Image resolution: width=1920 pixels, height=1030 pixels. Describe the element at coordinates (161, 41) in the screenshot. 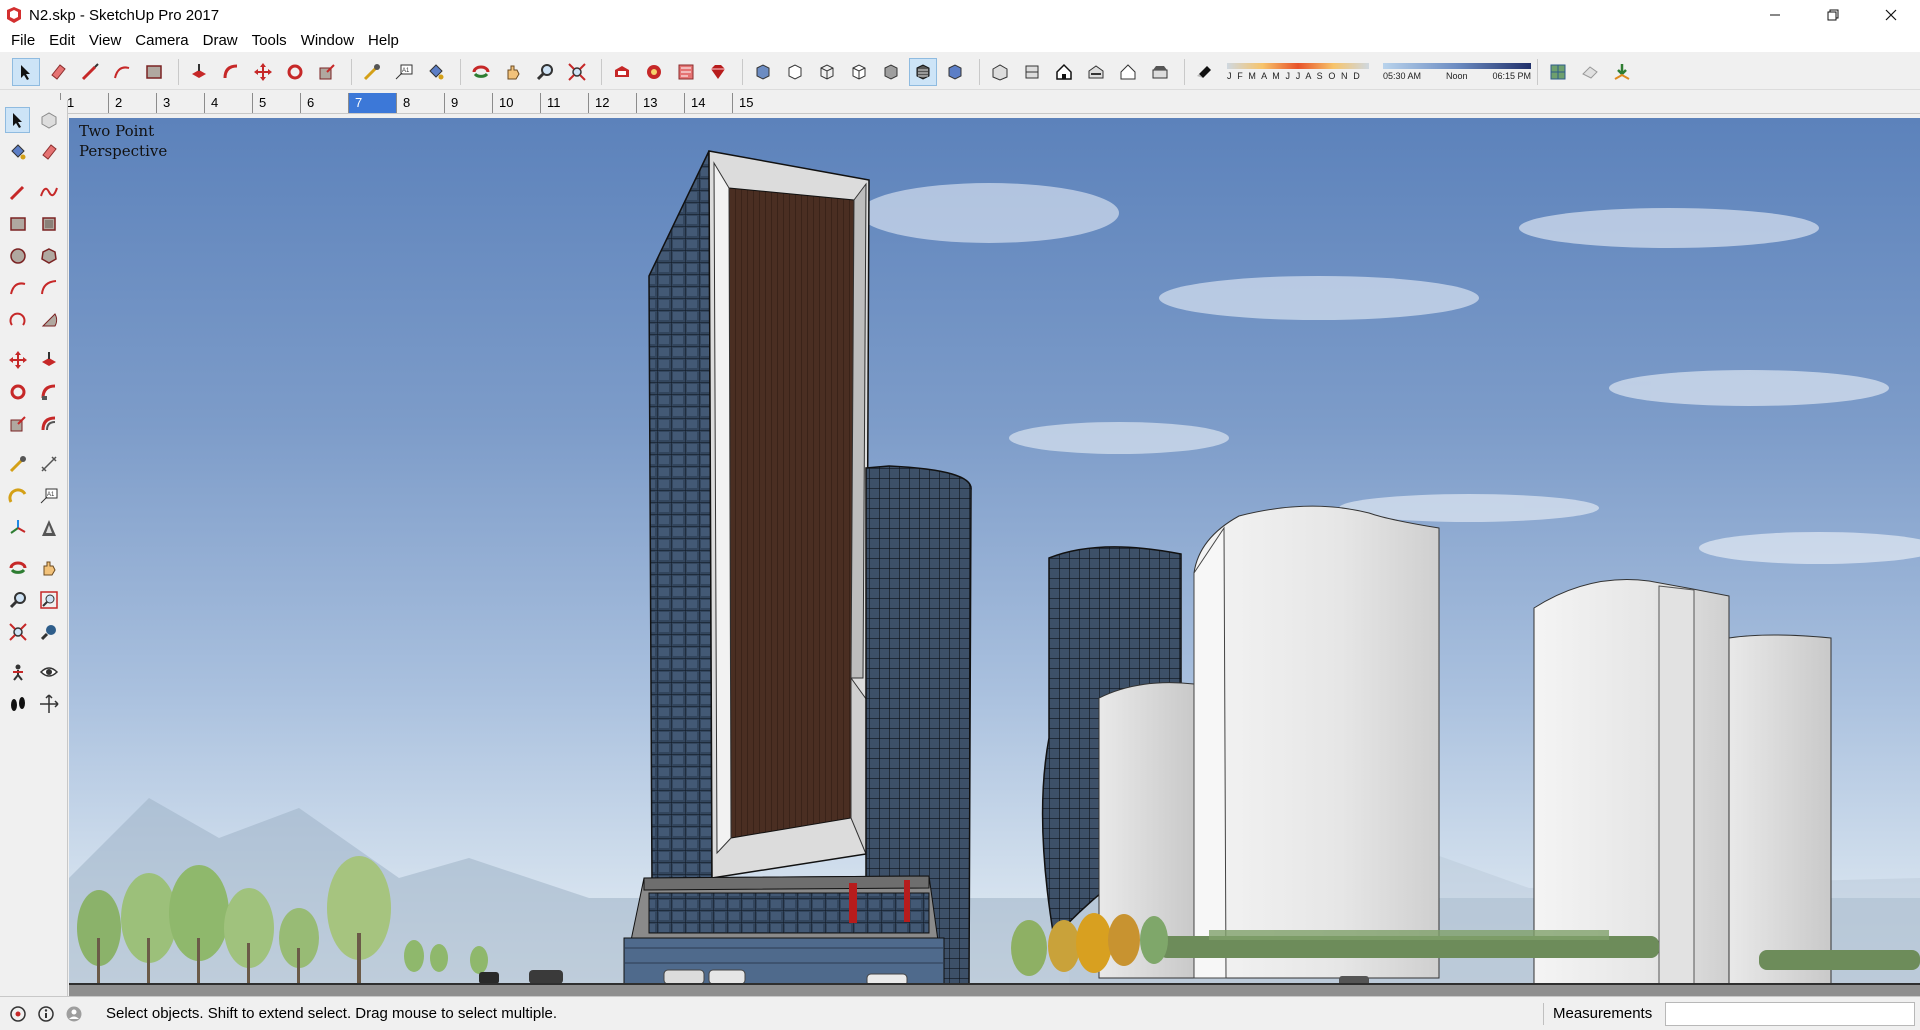

I see `menu-camera: Camera` at that location.